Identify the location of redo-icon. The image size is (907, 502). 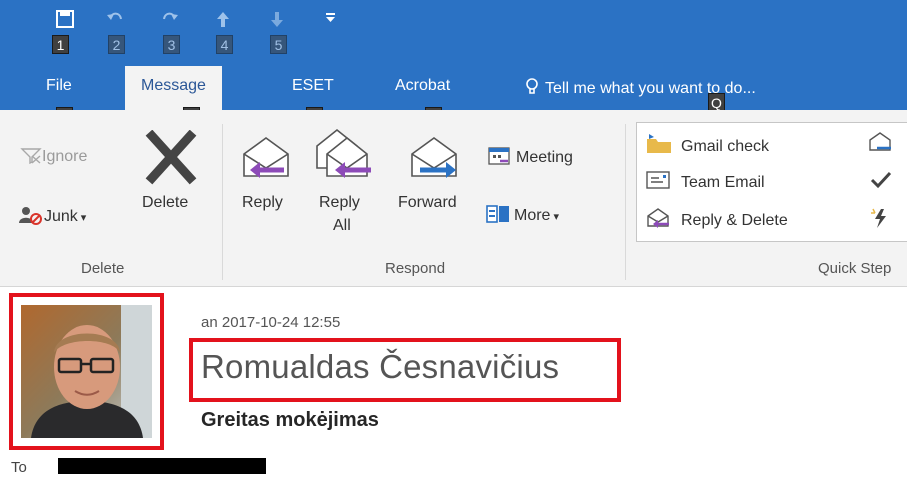
(170, 16).